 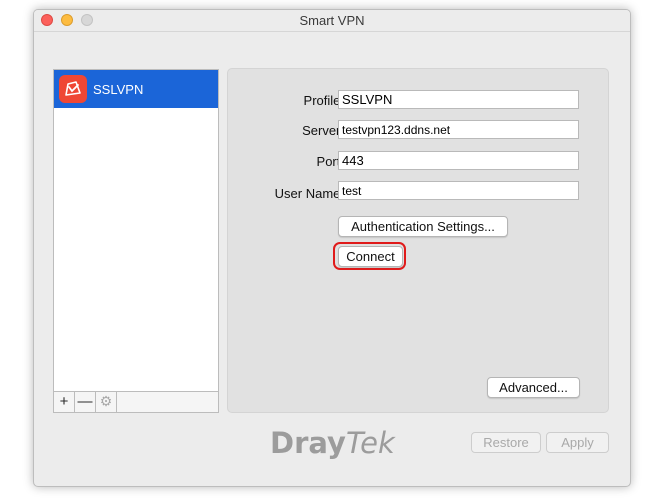 I want to click on draytek-logo: DrayTek, so click(x=332, y=443).